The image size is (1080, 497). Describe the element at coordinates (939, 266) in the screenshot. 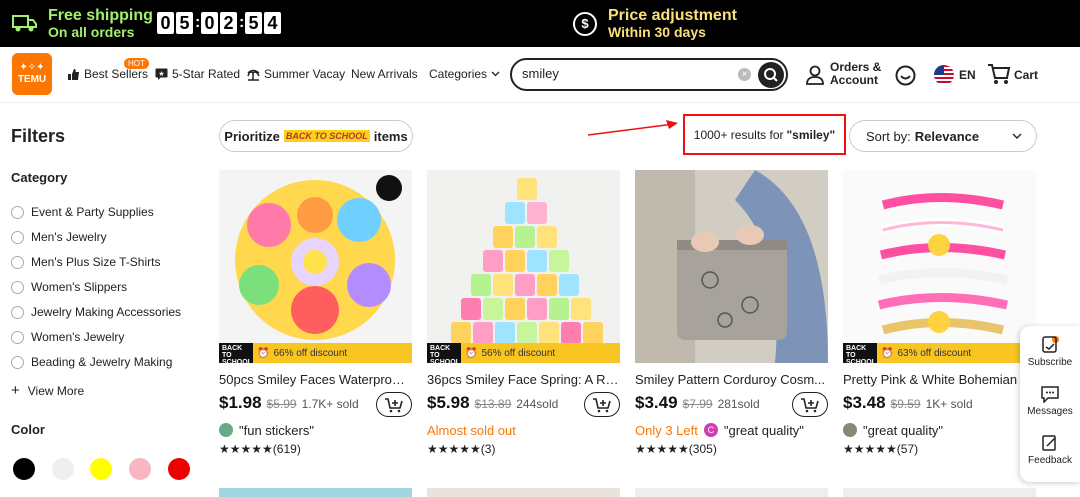

I see `product-image: BACK TO SCHOOL ⏰ 63% off discount` at that location.